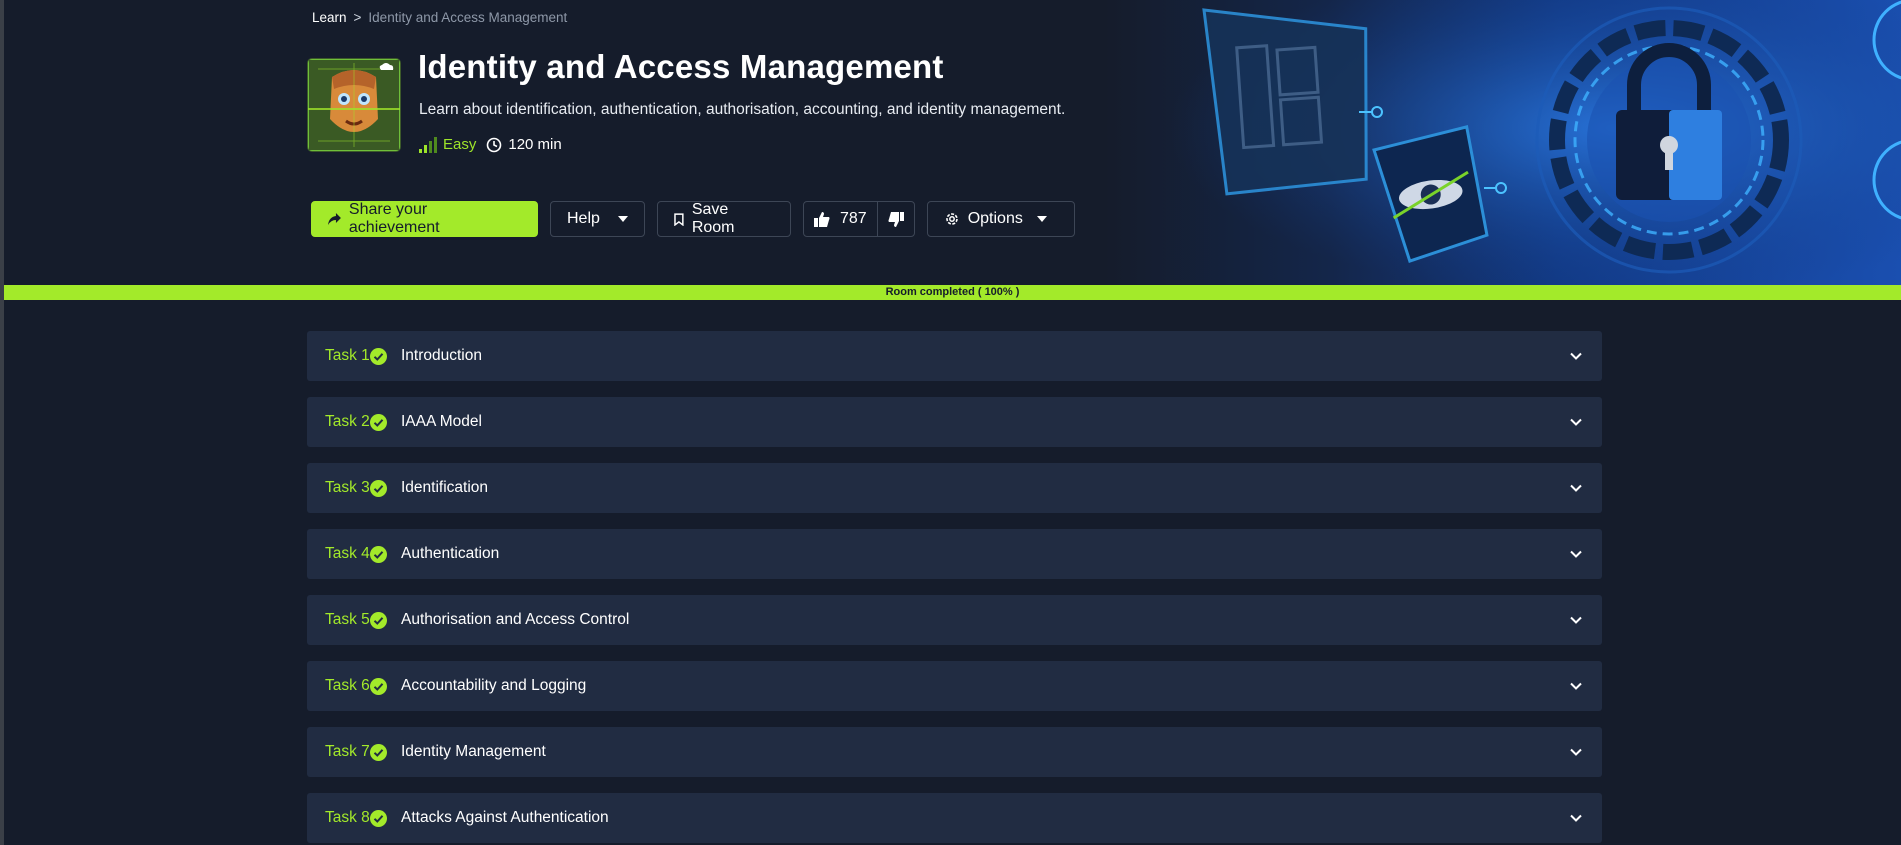 Image resolution: width=1901 pixels, height=845 pixels. I want to click on gear-icon, so click(951, 219).